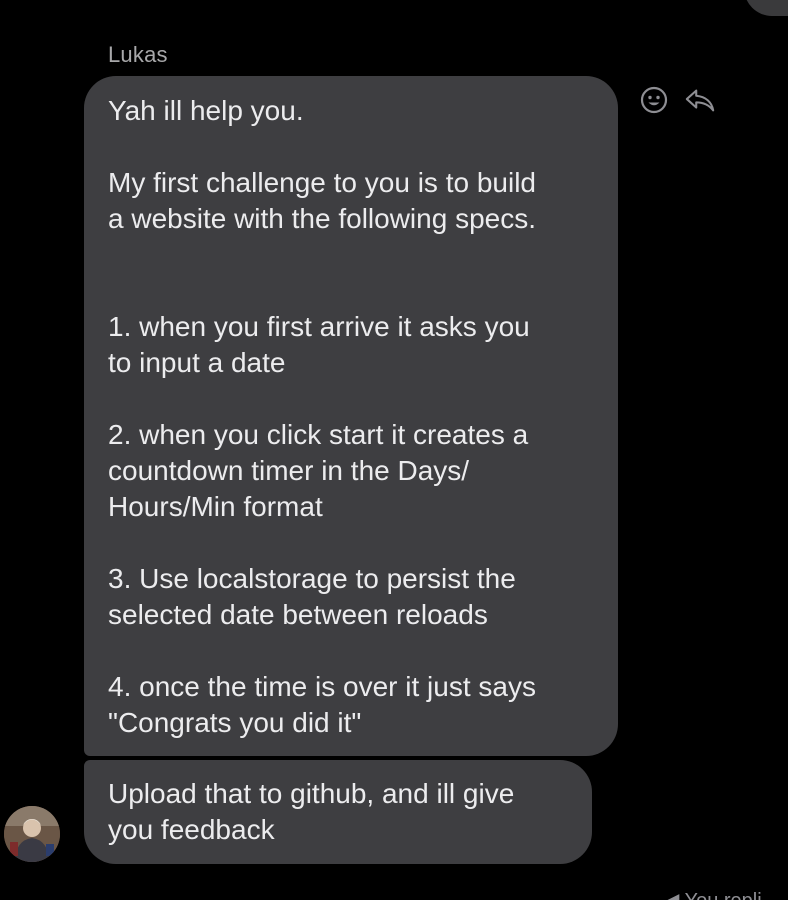  I want to click on reply-arrow-icon, so click(700, 100).